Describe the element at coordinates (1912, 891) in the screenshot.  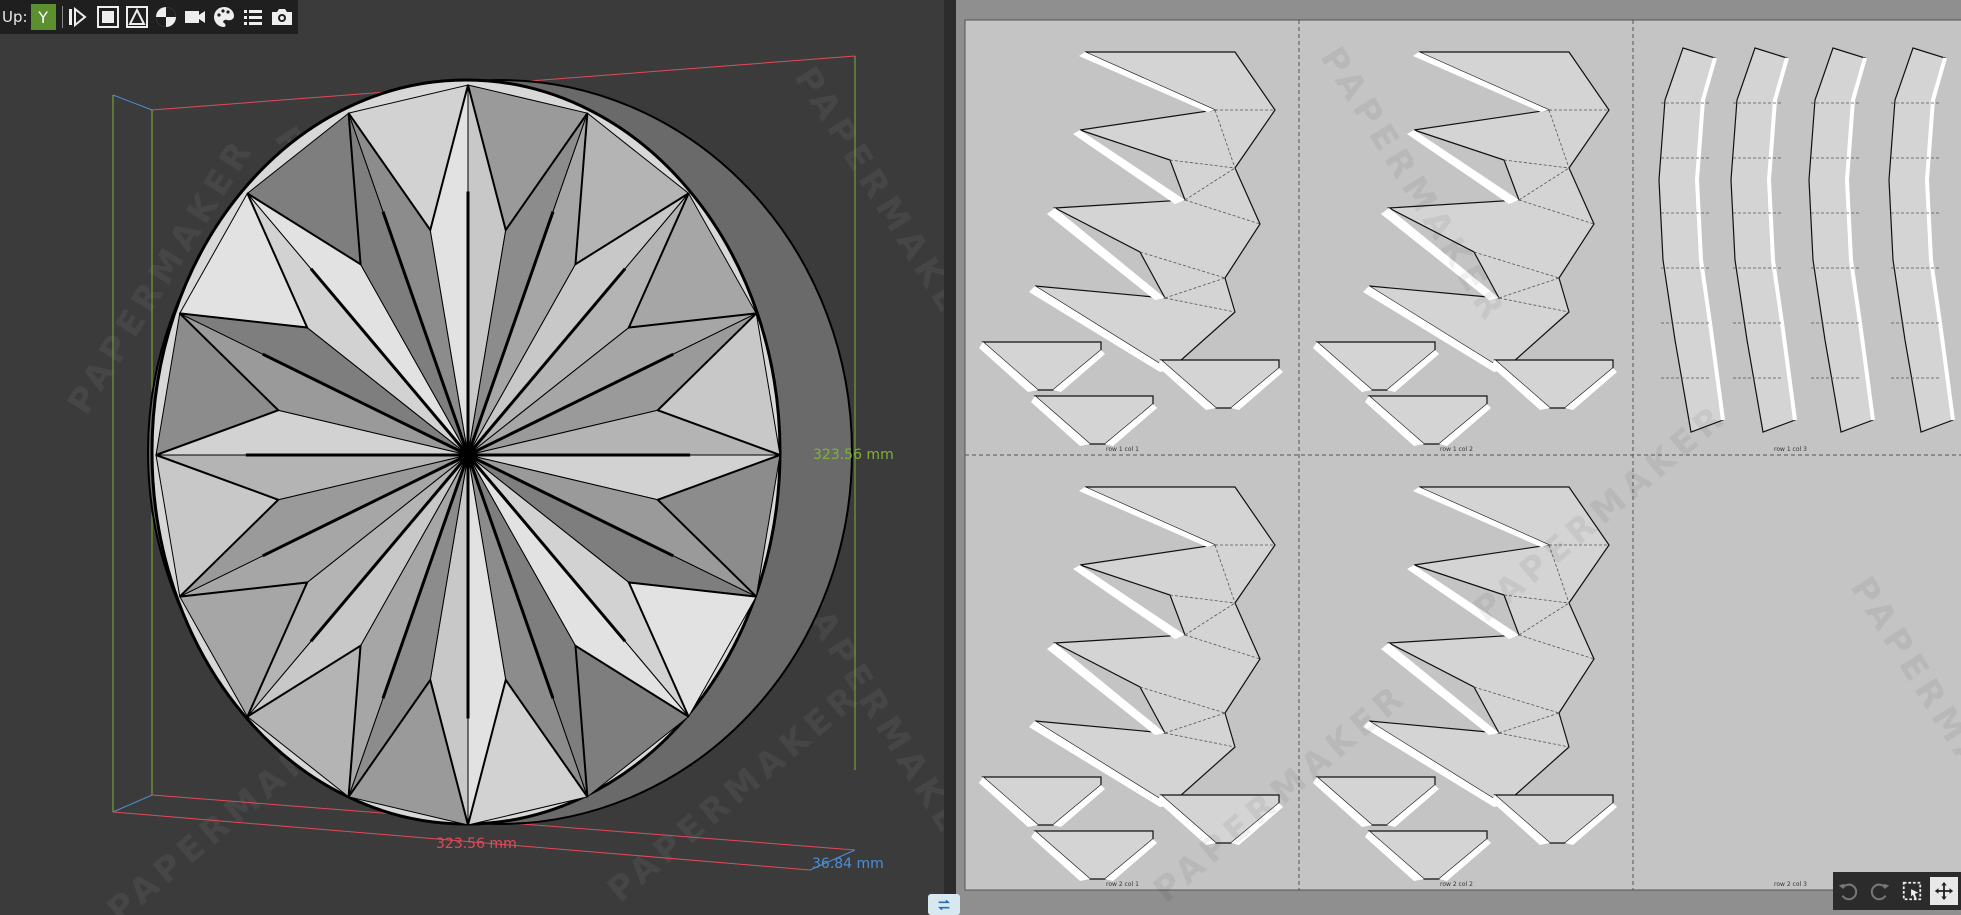
I see `select-icon` at that location.